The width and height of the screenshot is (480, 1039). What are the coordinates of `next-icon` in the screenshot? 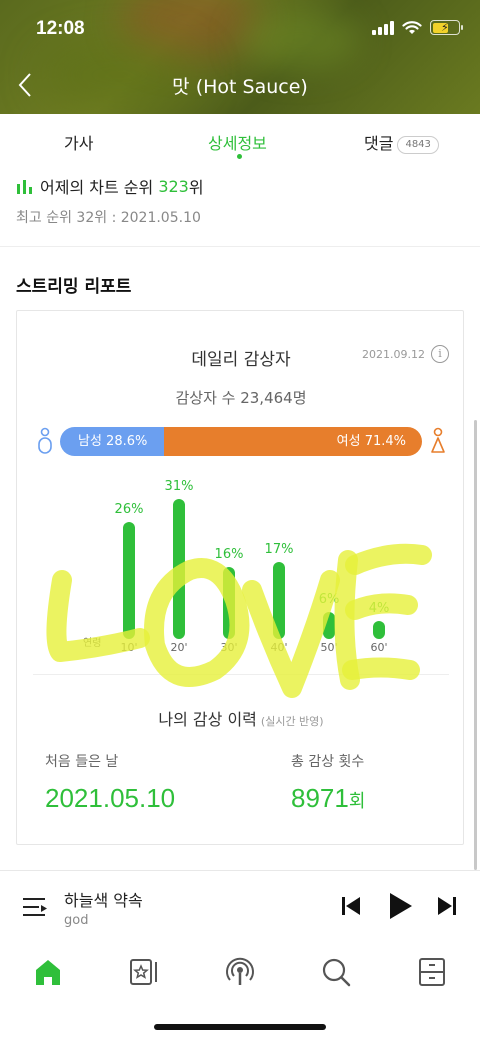 It's located at (447, 906).